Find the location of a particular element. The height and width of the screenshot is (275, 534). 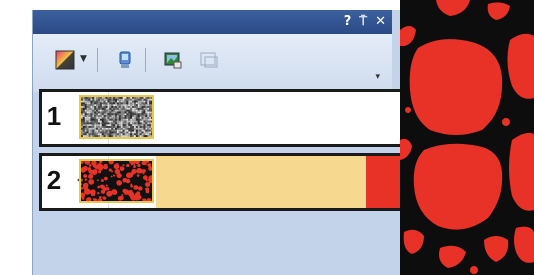

layer-highlight-bar is located at coordinates (261, 182).